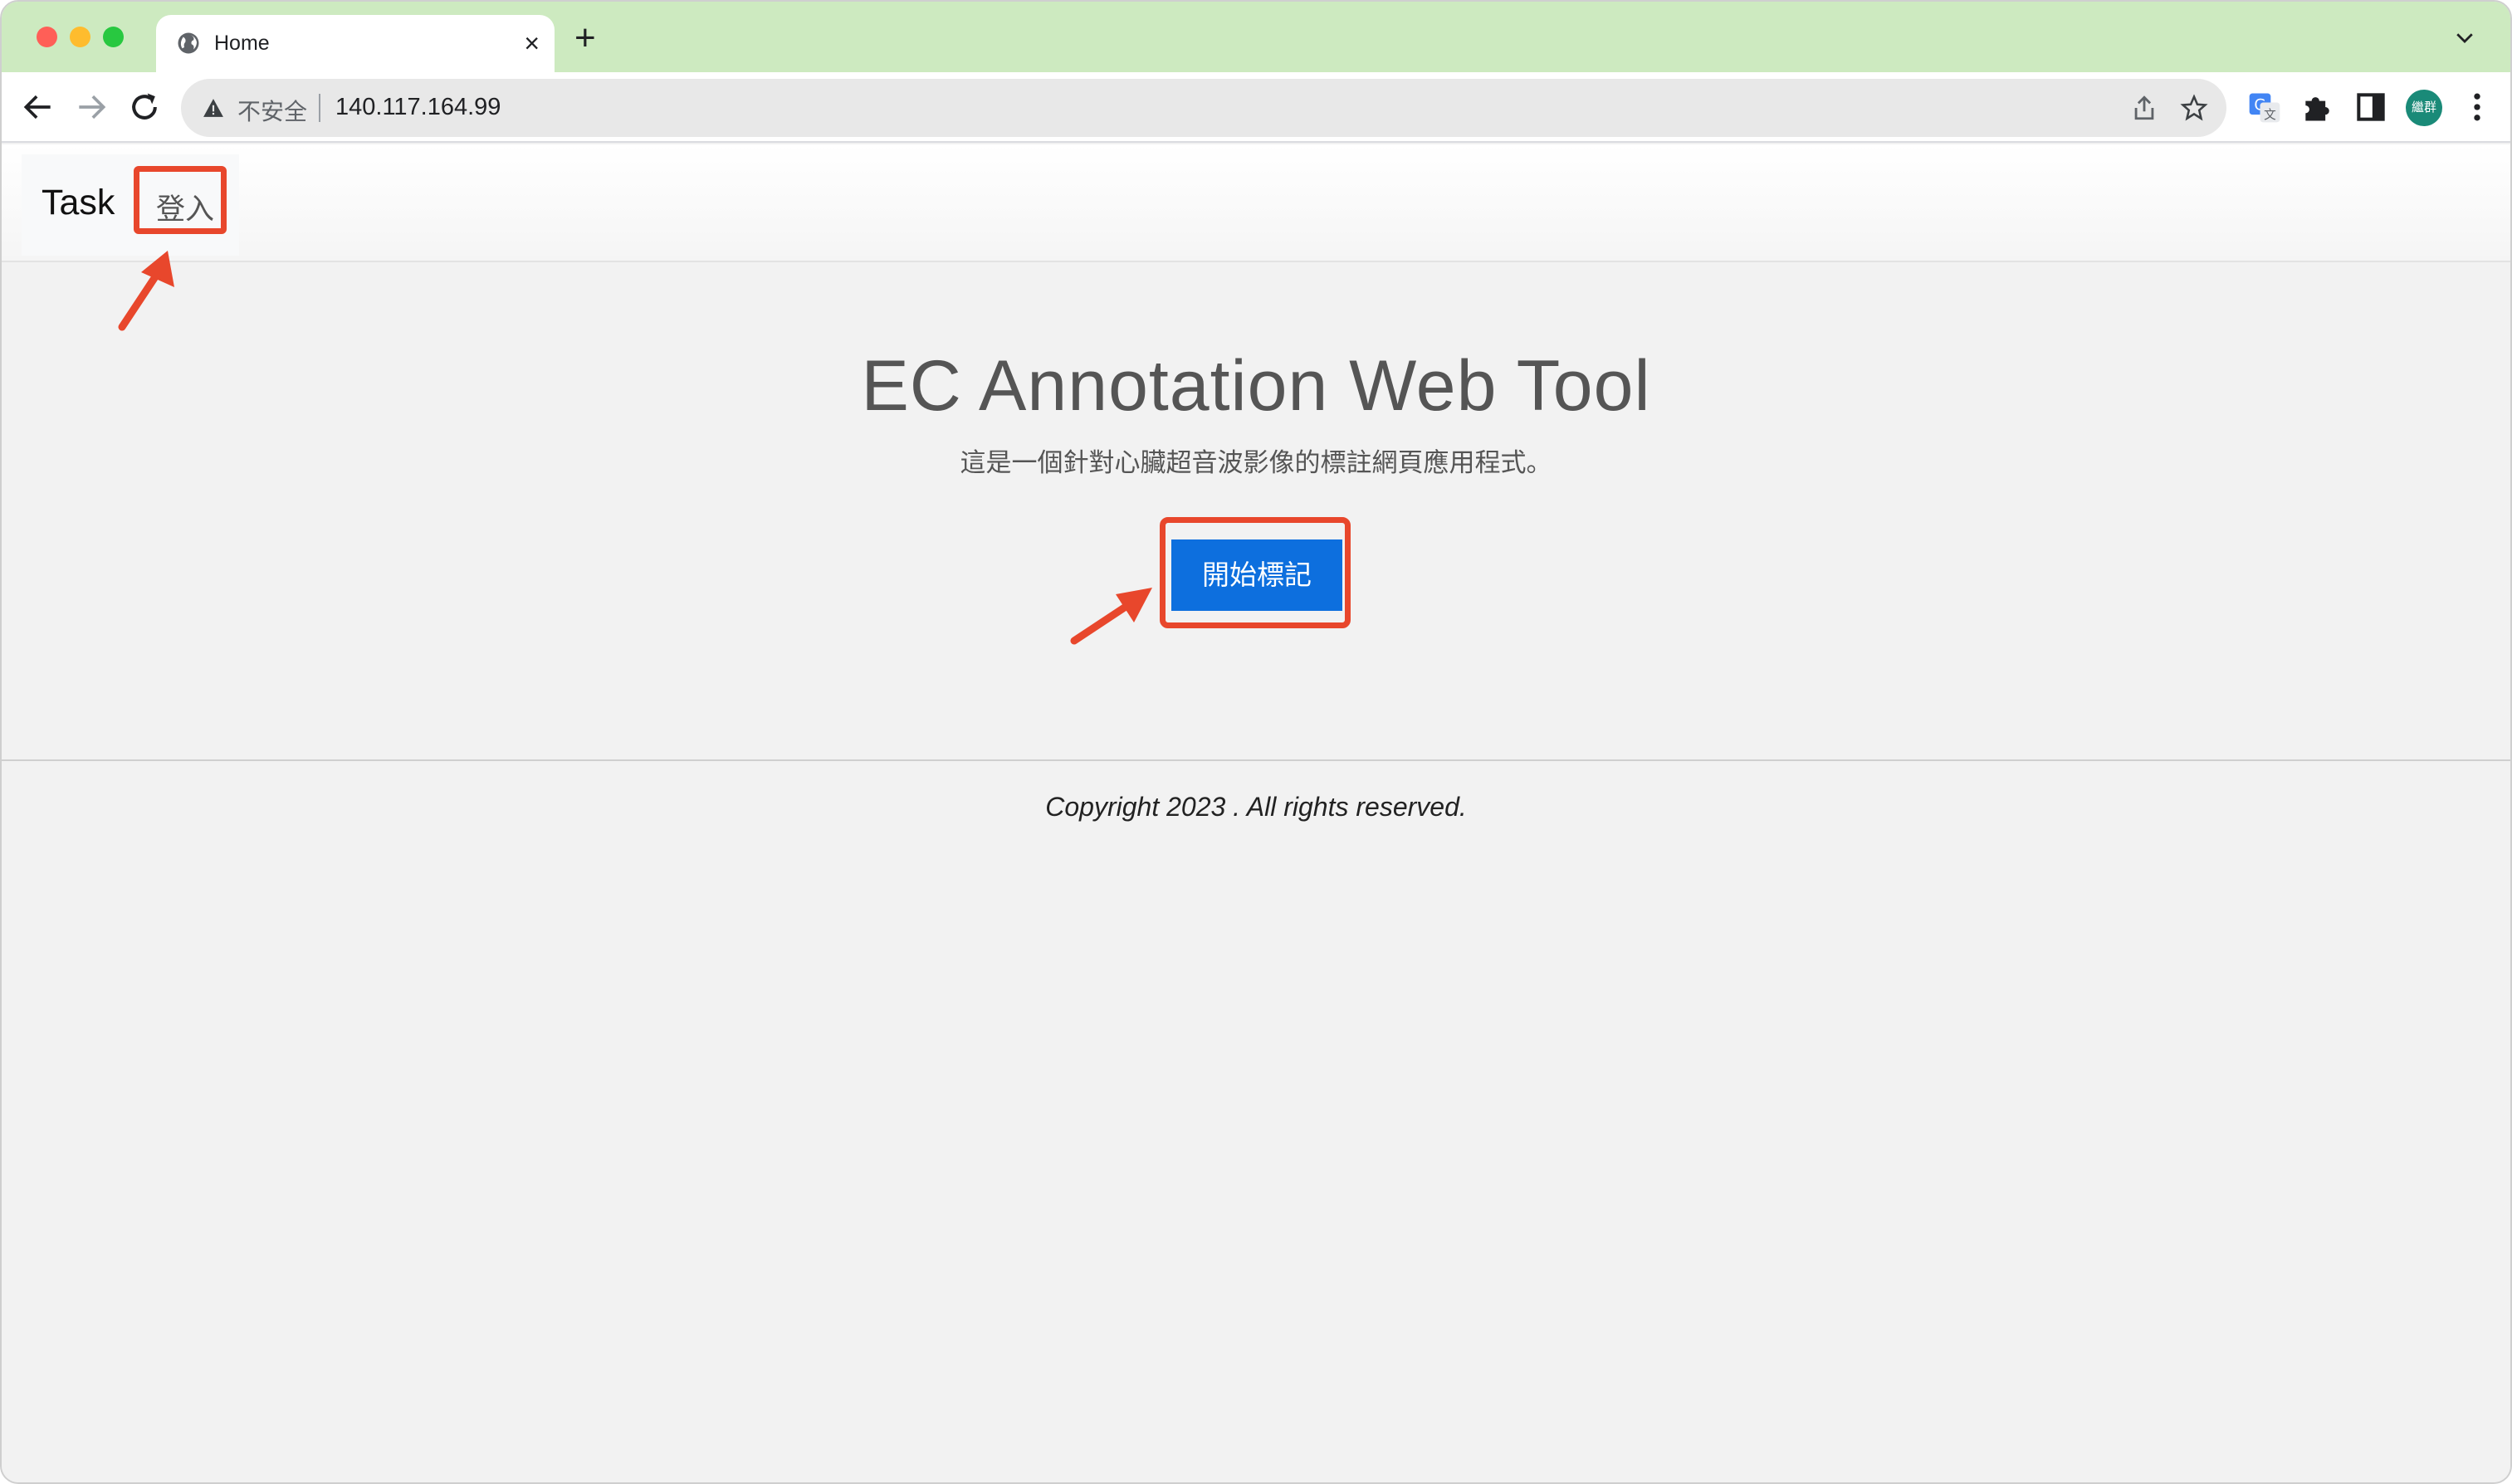 The width and height of the screenshot is (2512, 1484). What do you see at coordinates (79, 203) in the screenshot?
I see `site-brand: Task` at bounding box center [79, 203].